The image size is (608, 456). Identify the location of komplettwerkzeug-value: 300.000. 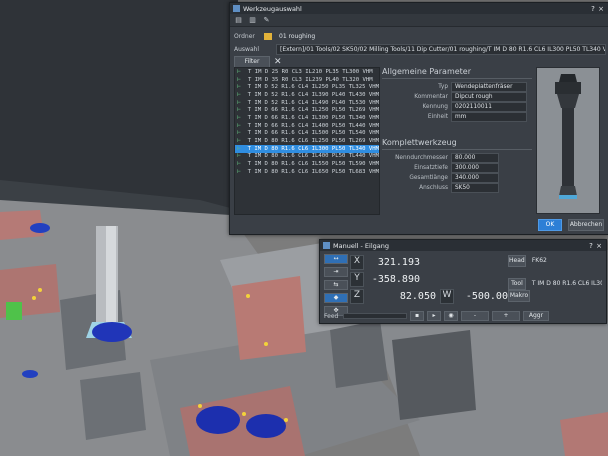
(475, 168).